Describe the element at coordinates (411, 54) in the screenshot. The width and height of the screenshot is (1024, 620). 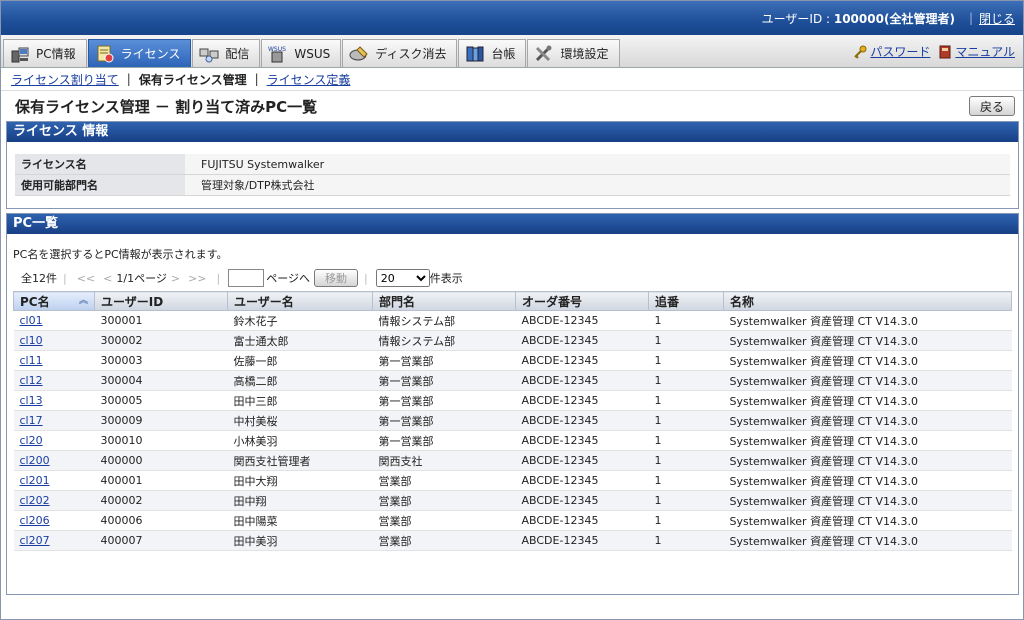
I see `tab-label: ディスク消去` at that location.